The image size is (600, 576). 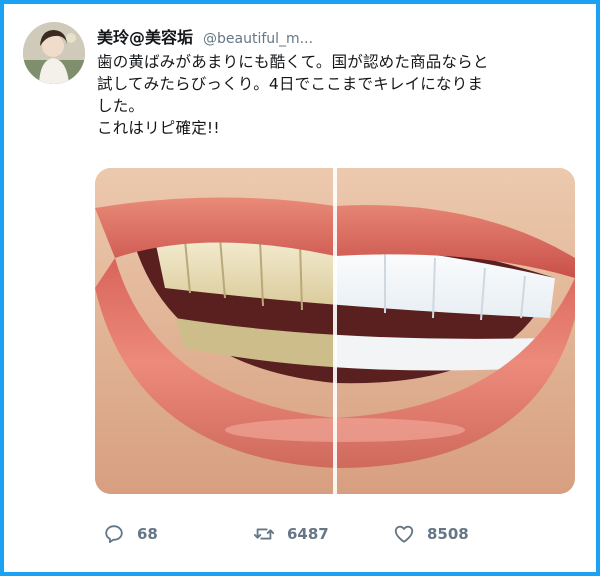 What do you see at coordinates (54, 53) in the screenshot?
I see `avatar` at bounding box center [54, 53].